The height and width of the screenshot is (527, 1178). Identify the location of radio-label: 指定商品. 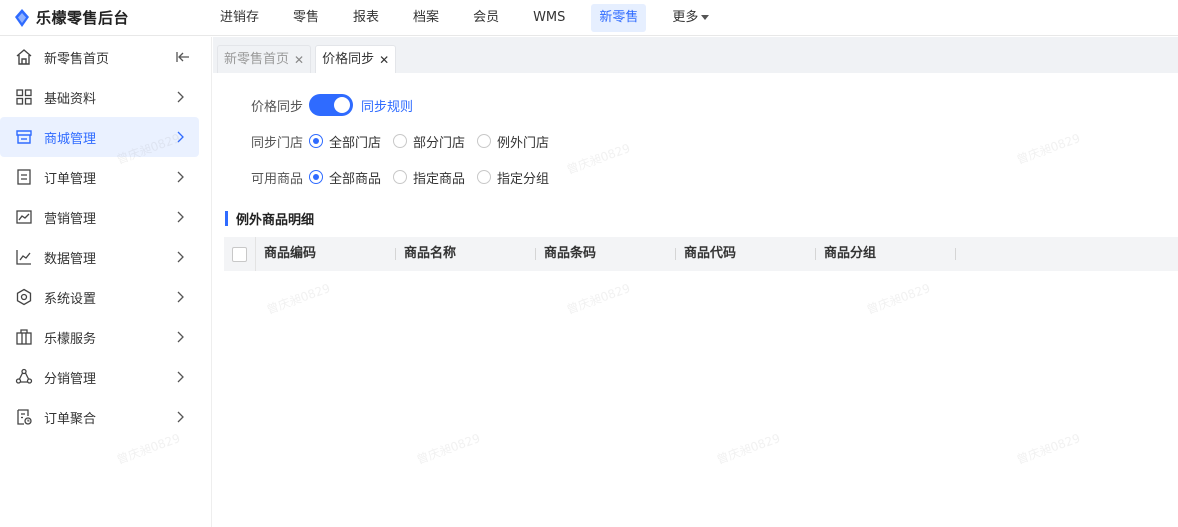
(439, 179).